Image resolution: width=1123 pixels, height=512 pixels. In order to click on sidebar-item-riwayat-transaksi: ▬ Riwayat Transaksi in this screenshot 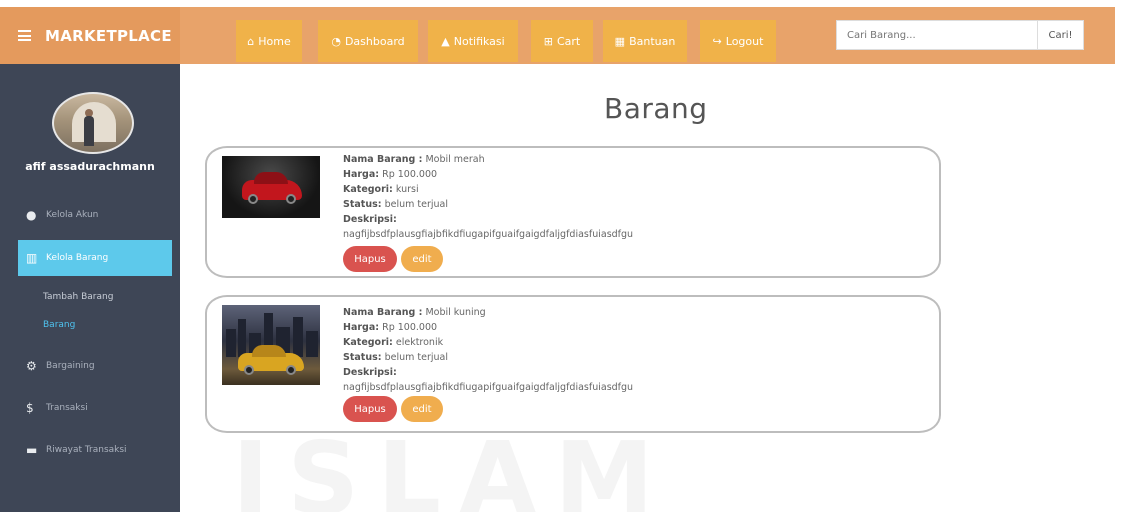, I will do `click(95, 450)`.